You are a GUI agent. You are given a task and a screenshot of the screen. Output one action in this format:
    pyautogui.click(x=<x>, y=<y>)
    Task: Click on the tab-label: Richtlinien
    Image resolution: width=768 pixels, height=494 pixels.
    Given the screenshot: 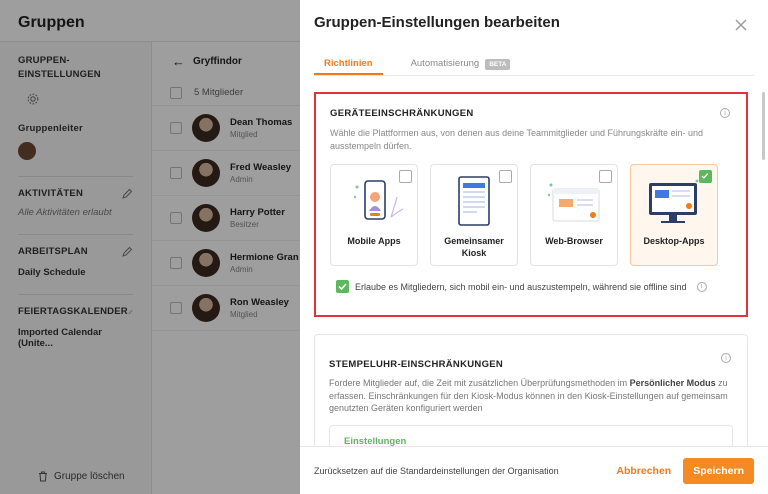 What is the action you would take?
    pyautogui.click(x=348, y=63)
    